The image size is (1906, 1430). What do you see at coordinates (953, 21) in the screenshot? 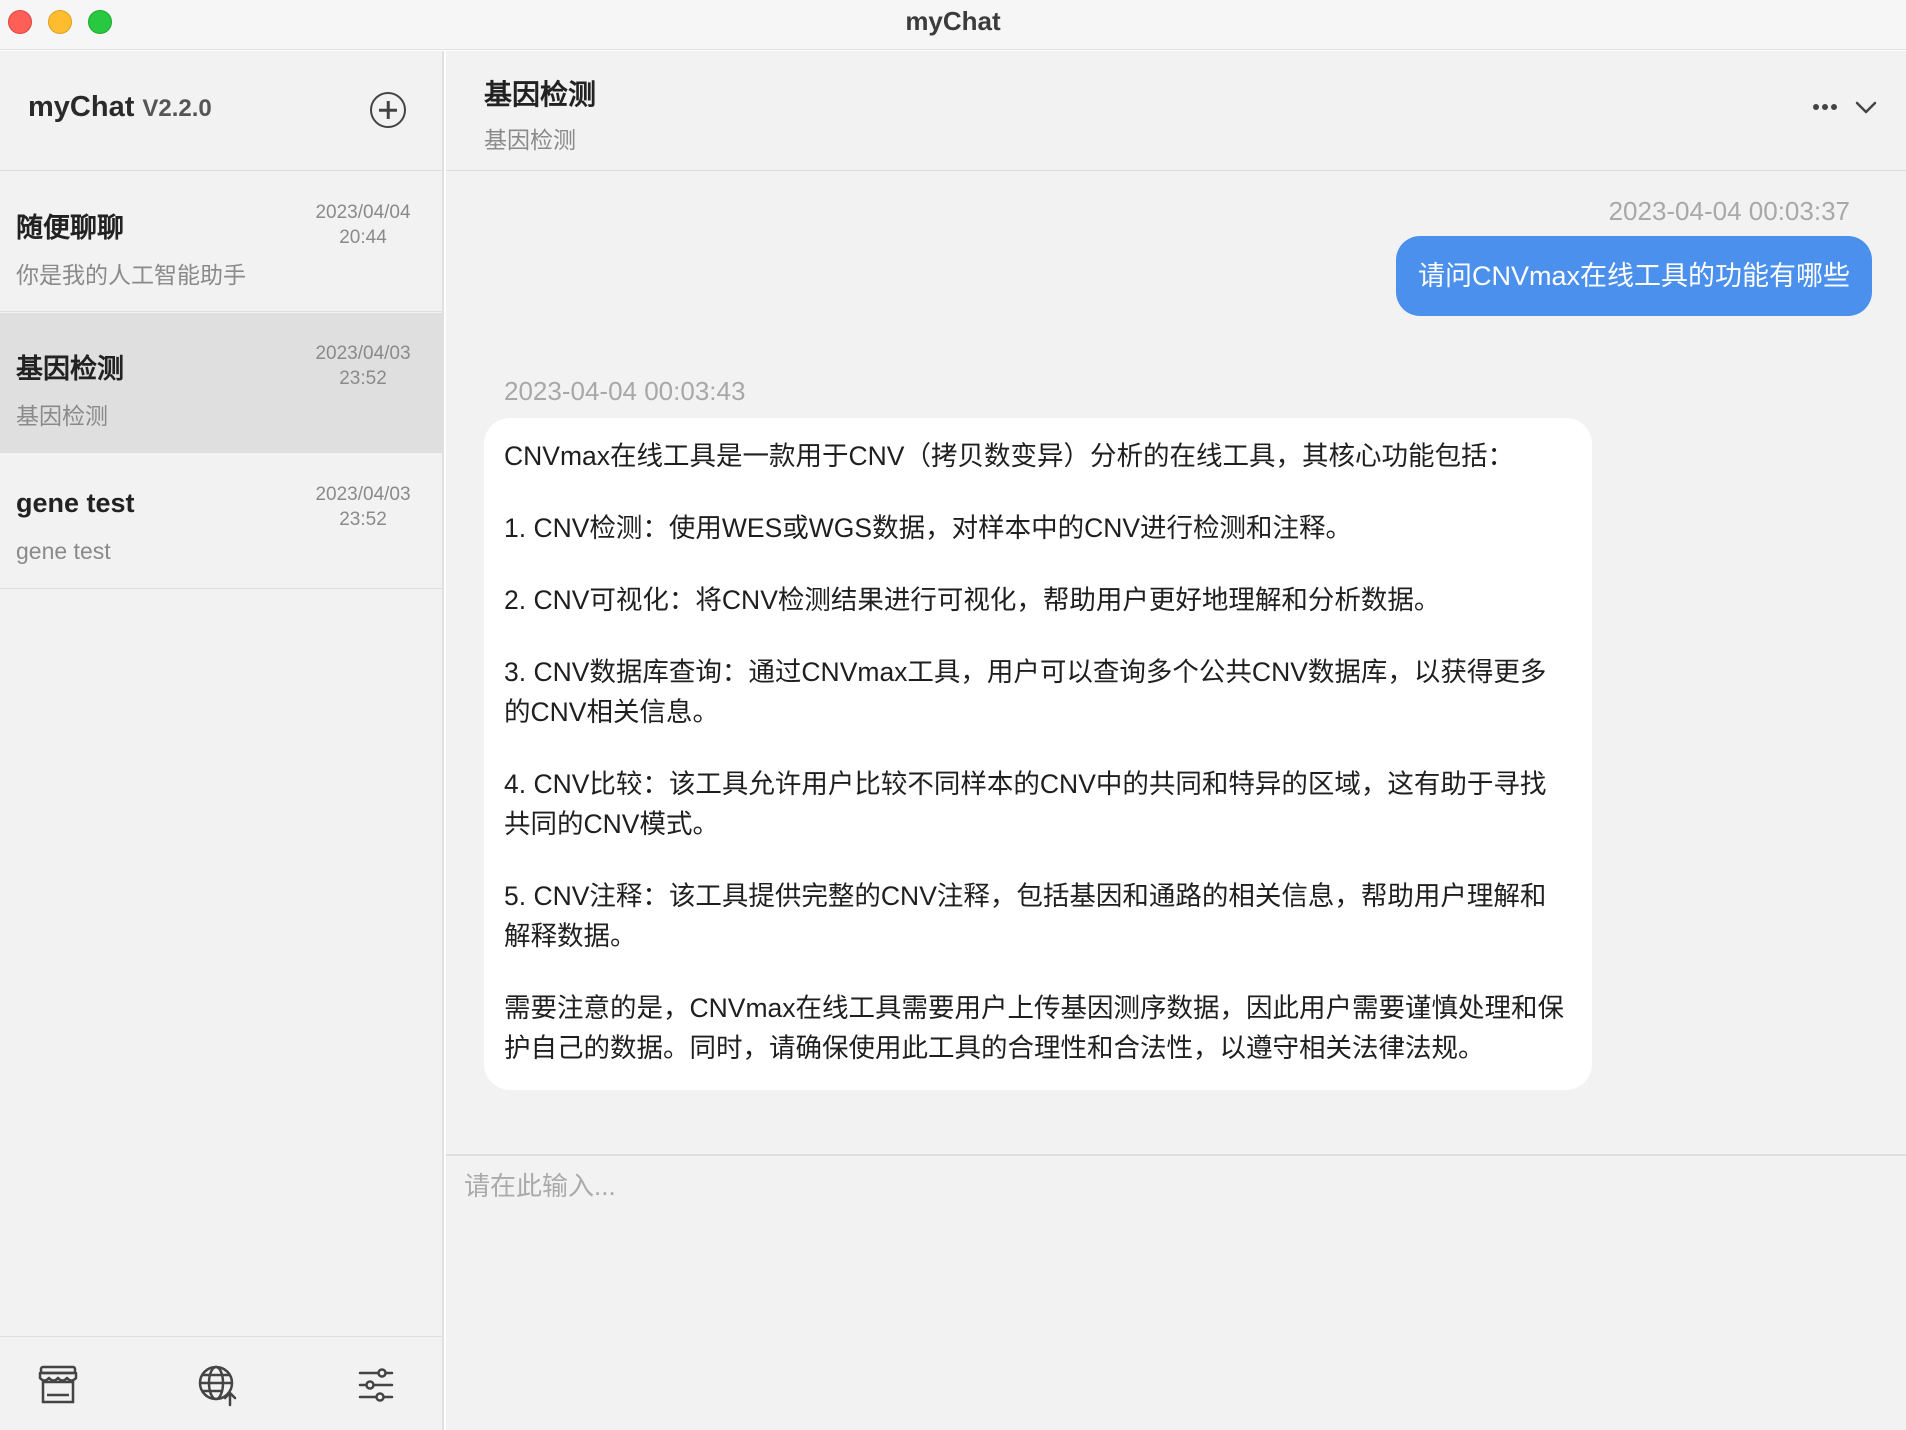
I see `window-title: myChat` at bounding box center [953, 21].